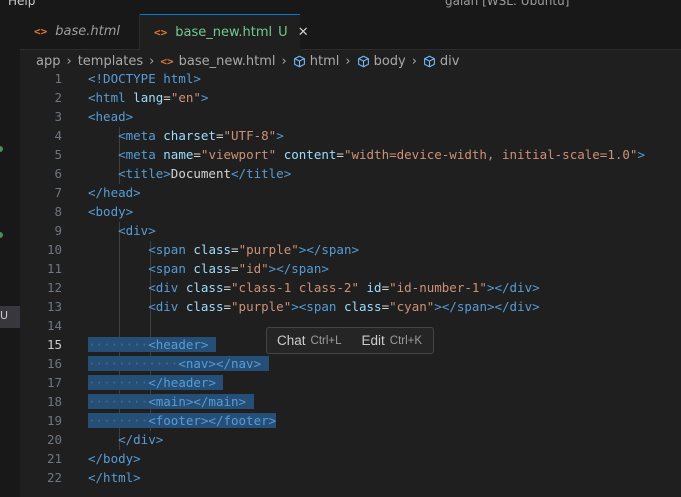 The width and height of the screenshot is (681, 497). What do you see at coordinates (325, 61) in the screenshot?
I see `breadcrumb-html: html` at bounding box center [325, 61].